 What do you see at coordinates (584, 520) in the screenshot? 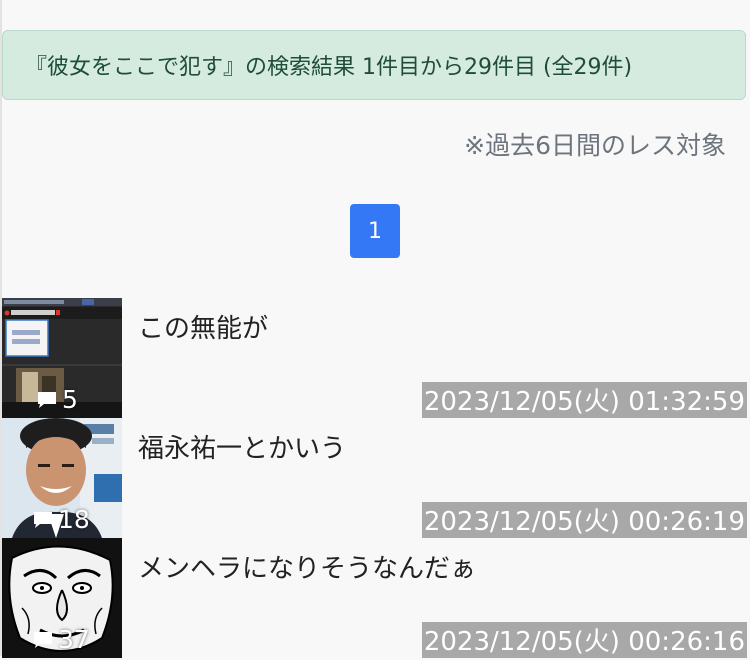
I see `post-datetime: 2023/12/05(火) 00:26:19` at bounding box center [584, 520].